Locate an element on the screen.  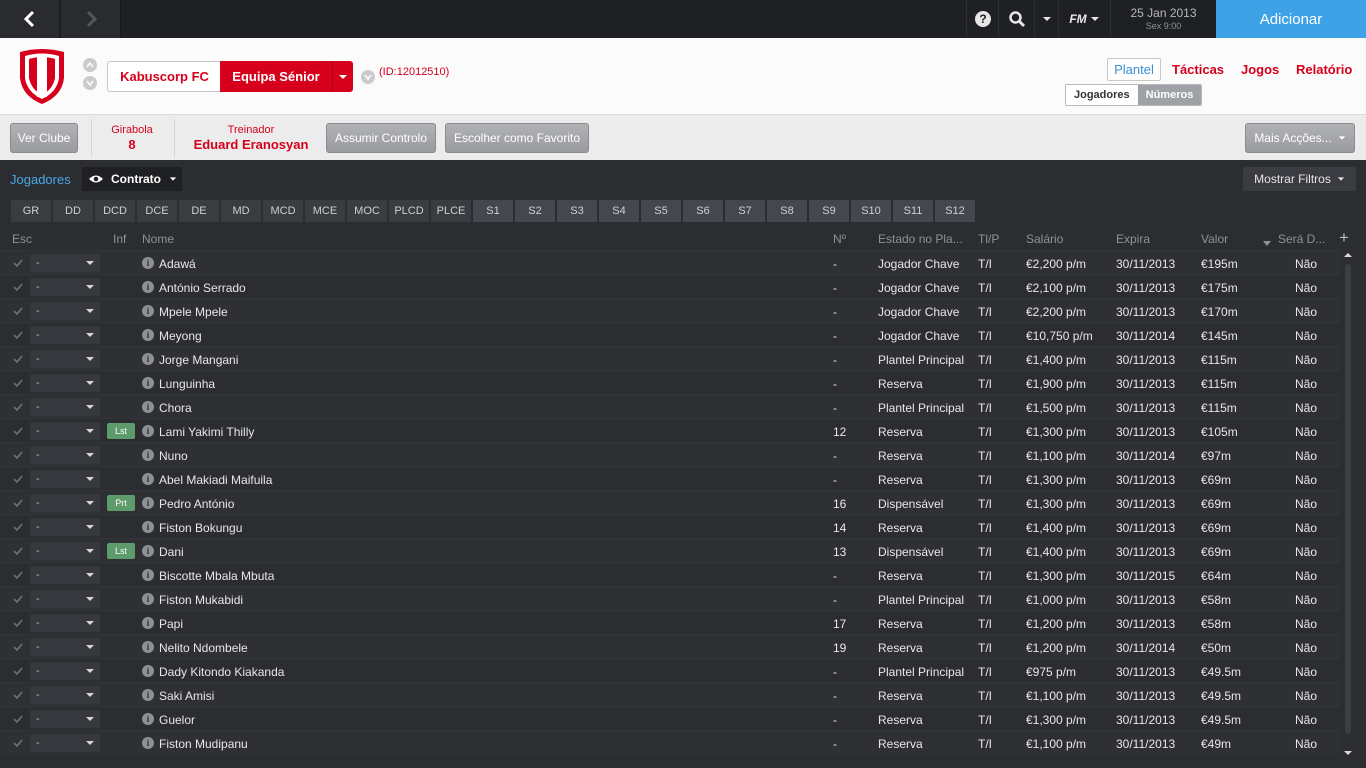
slot-chip: S1 is located at coordinates (493, 211).